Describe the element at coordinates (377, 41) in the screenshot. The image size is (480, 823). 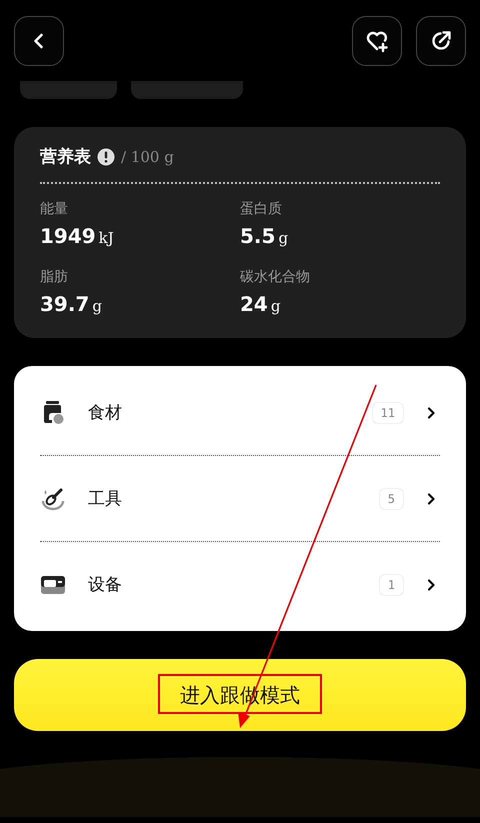
I see `favorite-button` at that location.